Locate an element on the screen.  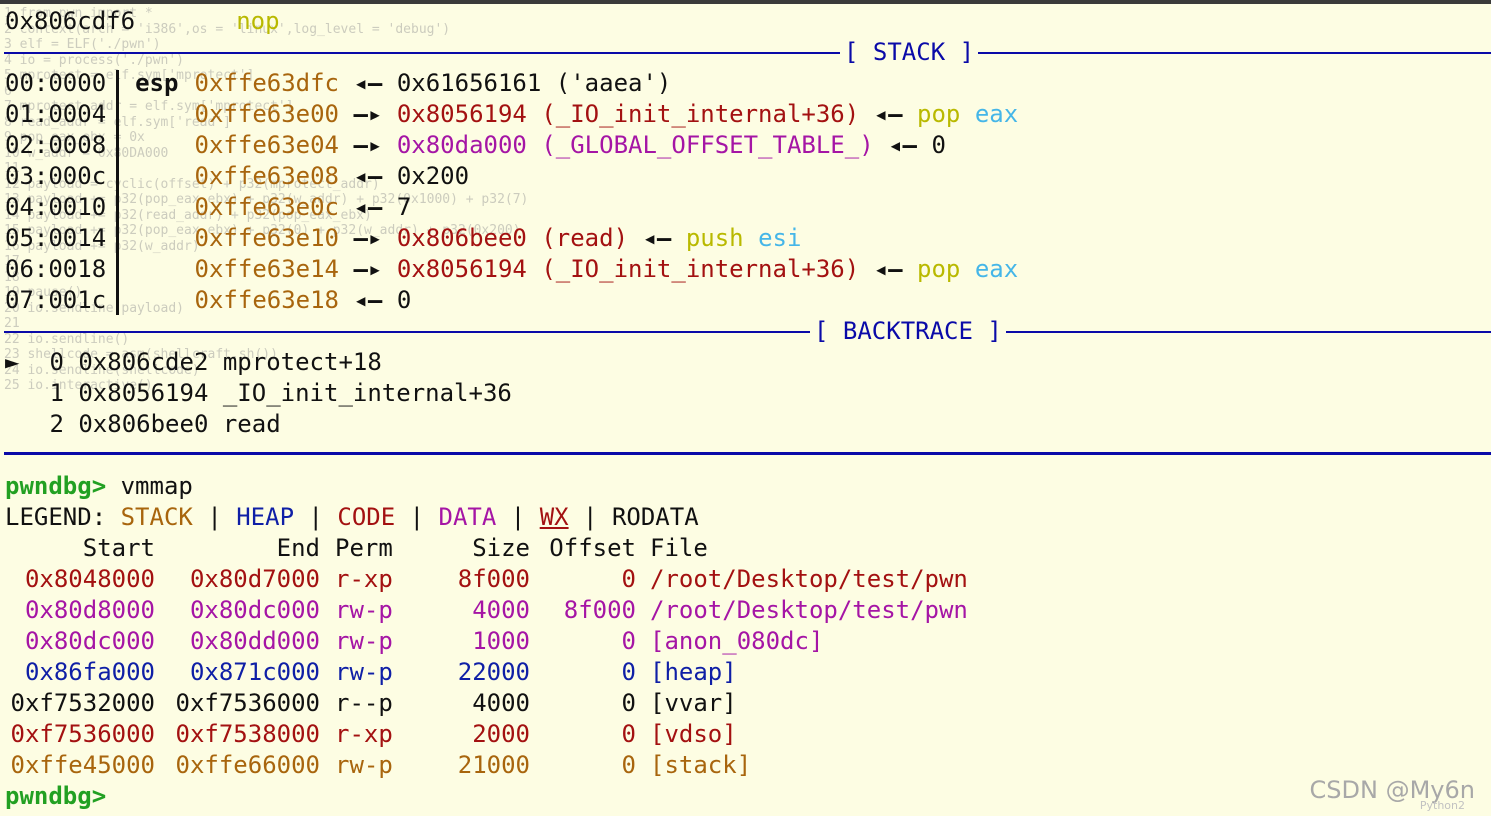
stack-row: 07:001c 0xffe63e18 ◂— 0 is located at coordinates (208, 300).